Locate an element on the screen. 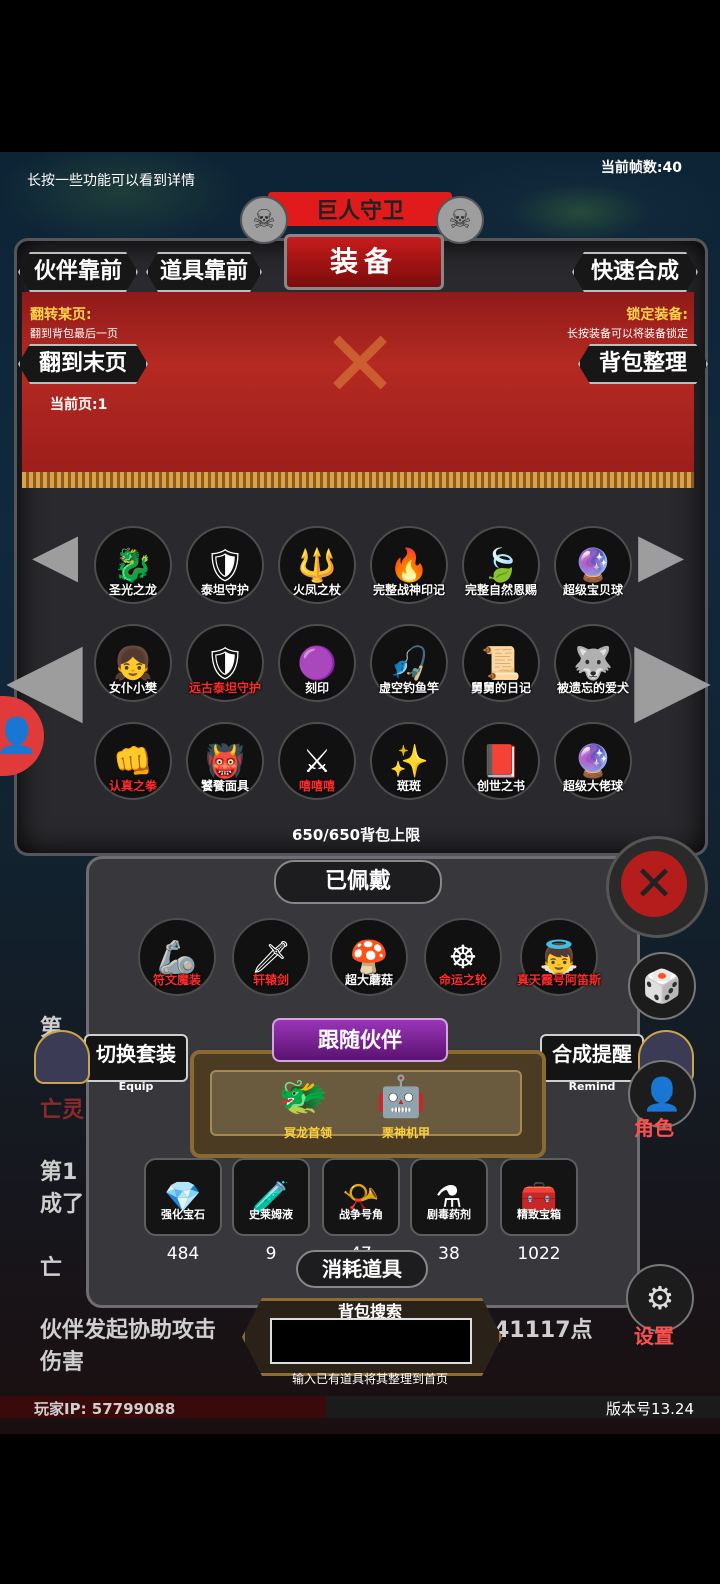  consumable-item: 🧰 精致宝箱 1022 is located at coordinates (539, 1211).